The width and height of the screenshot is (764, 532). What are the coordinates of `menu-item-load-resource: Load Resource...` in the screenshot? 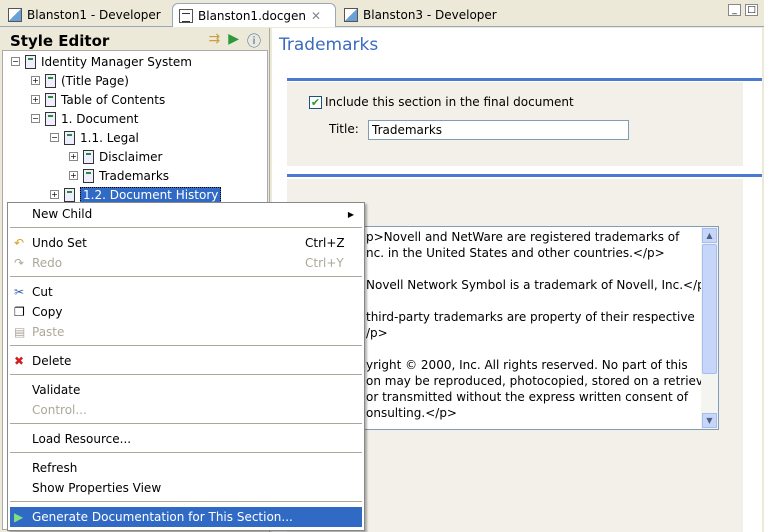 It's located at (186, 439).